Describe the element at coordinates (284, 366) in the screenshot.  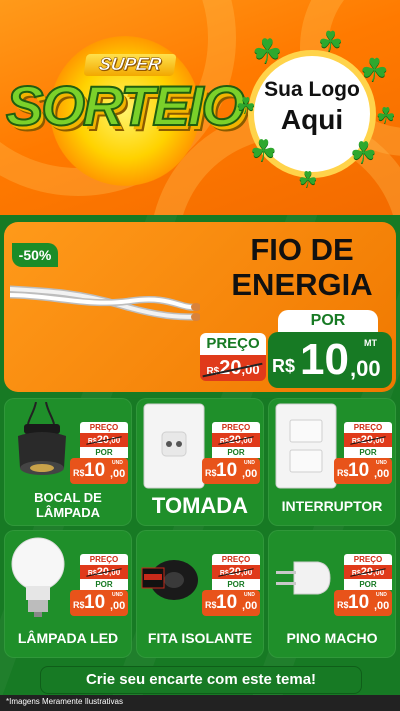
I see `hero-currency: R$` at that location.